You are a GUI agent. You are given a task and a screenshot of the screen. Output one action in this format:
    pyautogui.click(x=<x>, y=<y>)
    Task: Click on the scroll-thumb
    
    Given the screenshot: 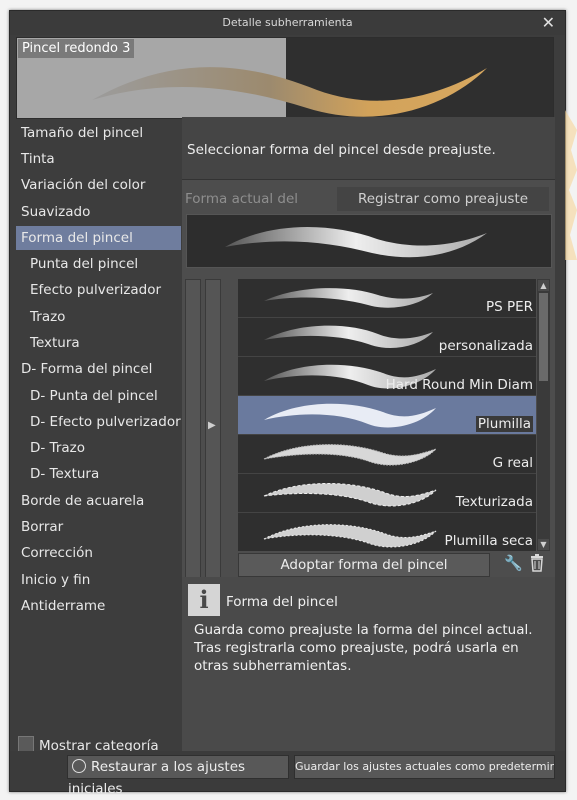 What is the action you would take?
    pyautogui.click(x=543, y=337)
    